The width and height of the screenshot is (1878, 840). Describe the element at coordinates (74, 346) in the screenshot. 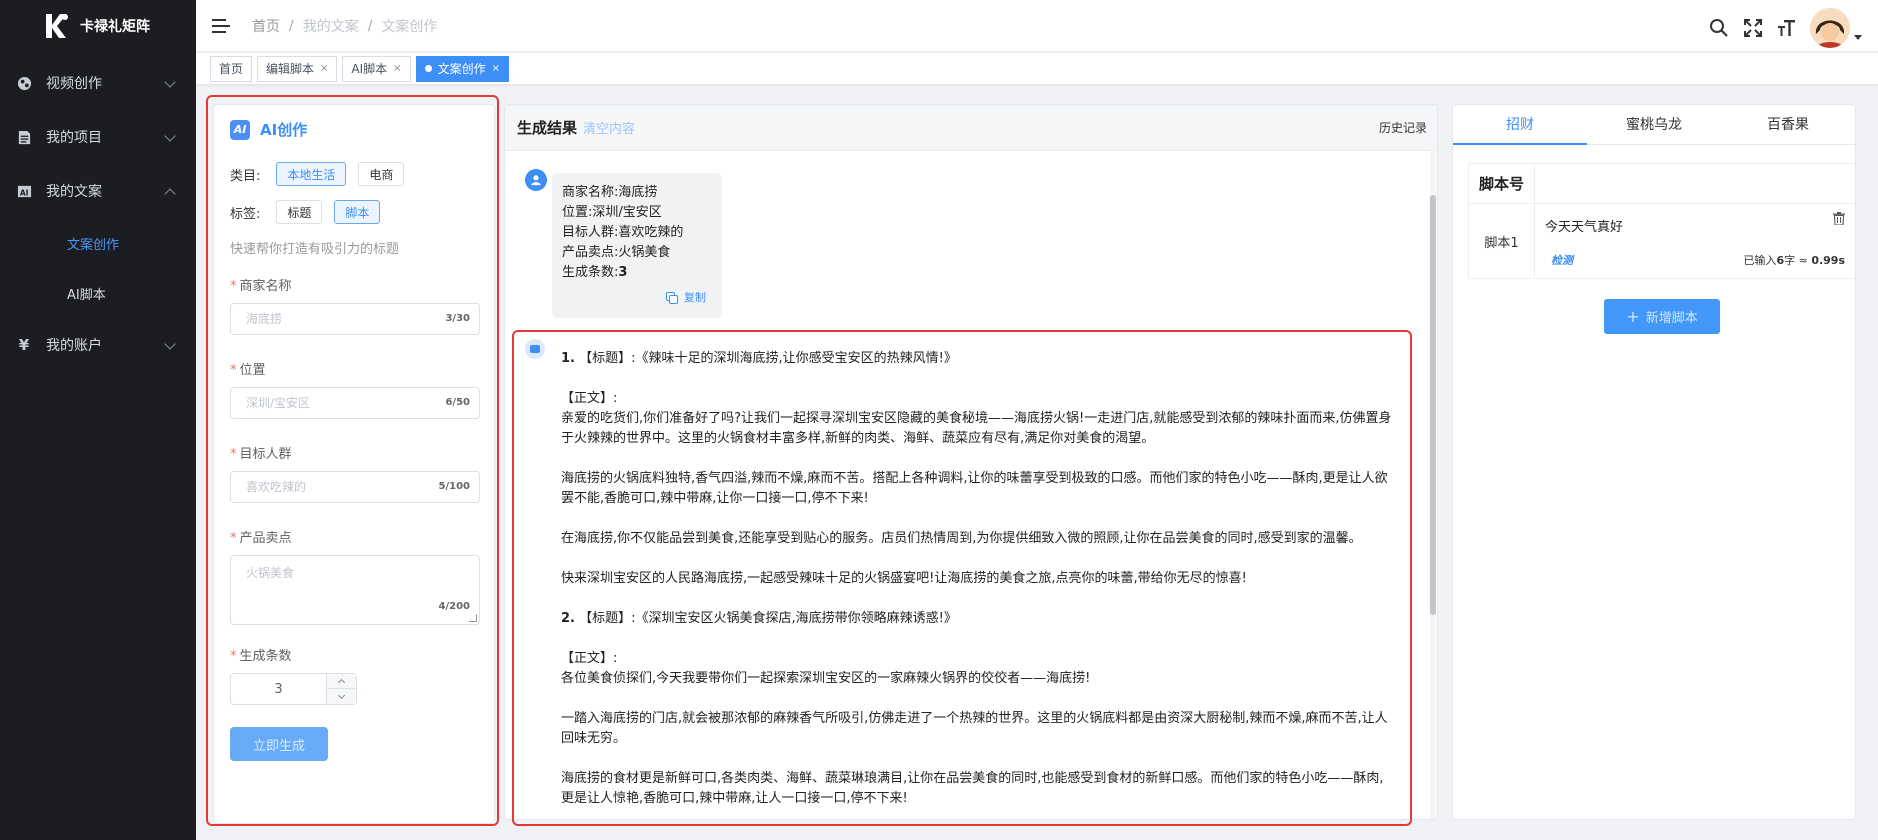

I see `sidebar-item-label: 我的账户` at that location.